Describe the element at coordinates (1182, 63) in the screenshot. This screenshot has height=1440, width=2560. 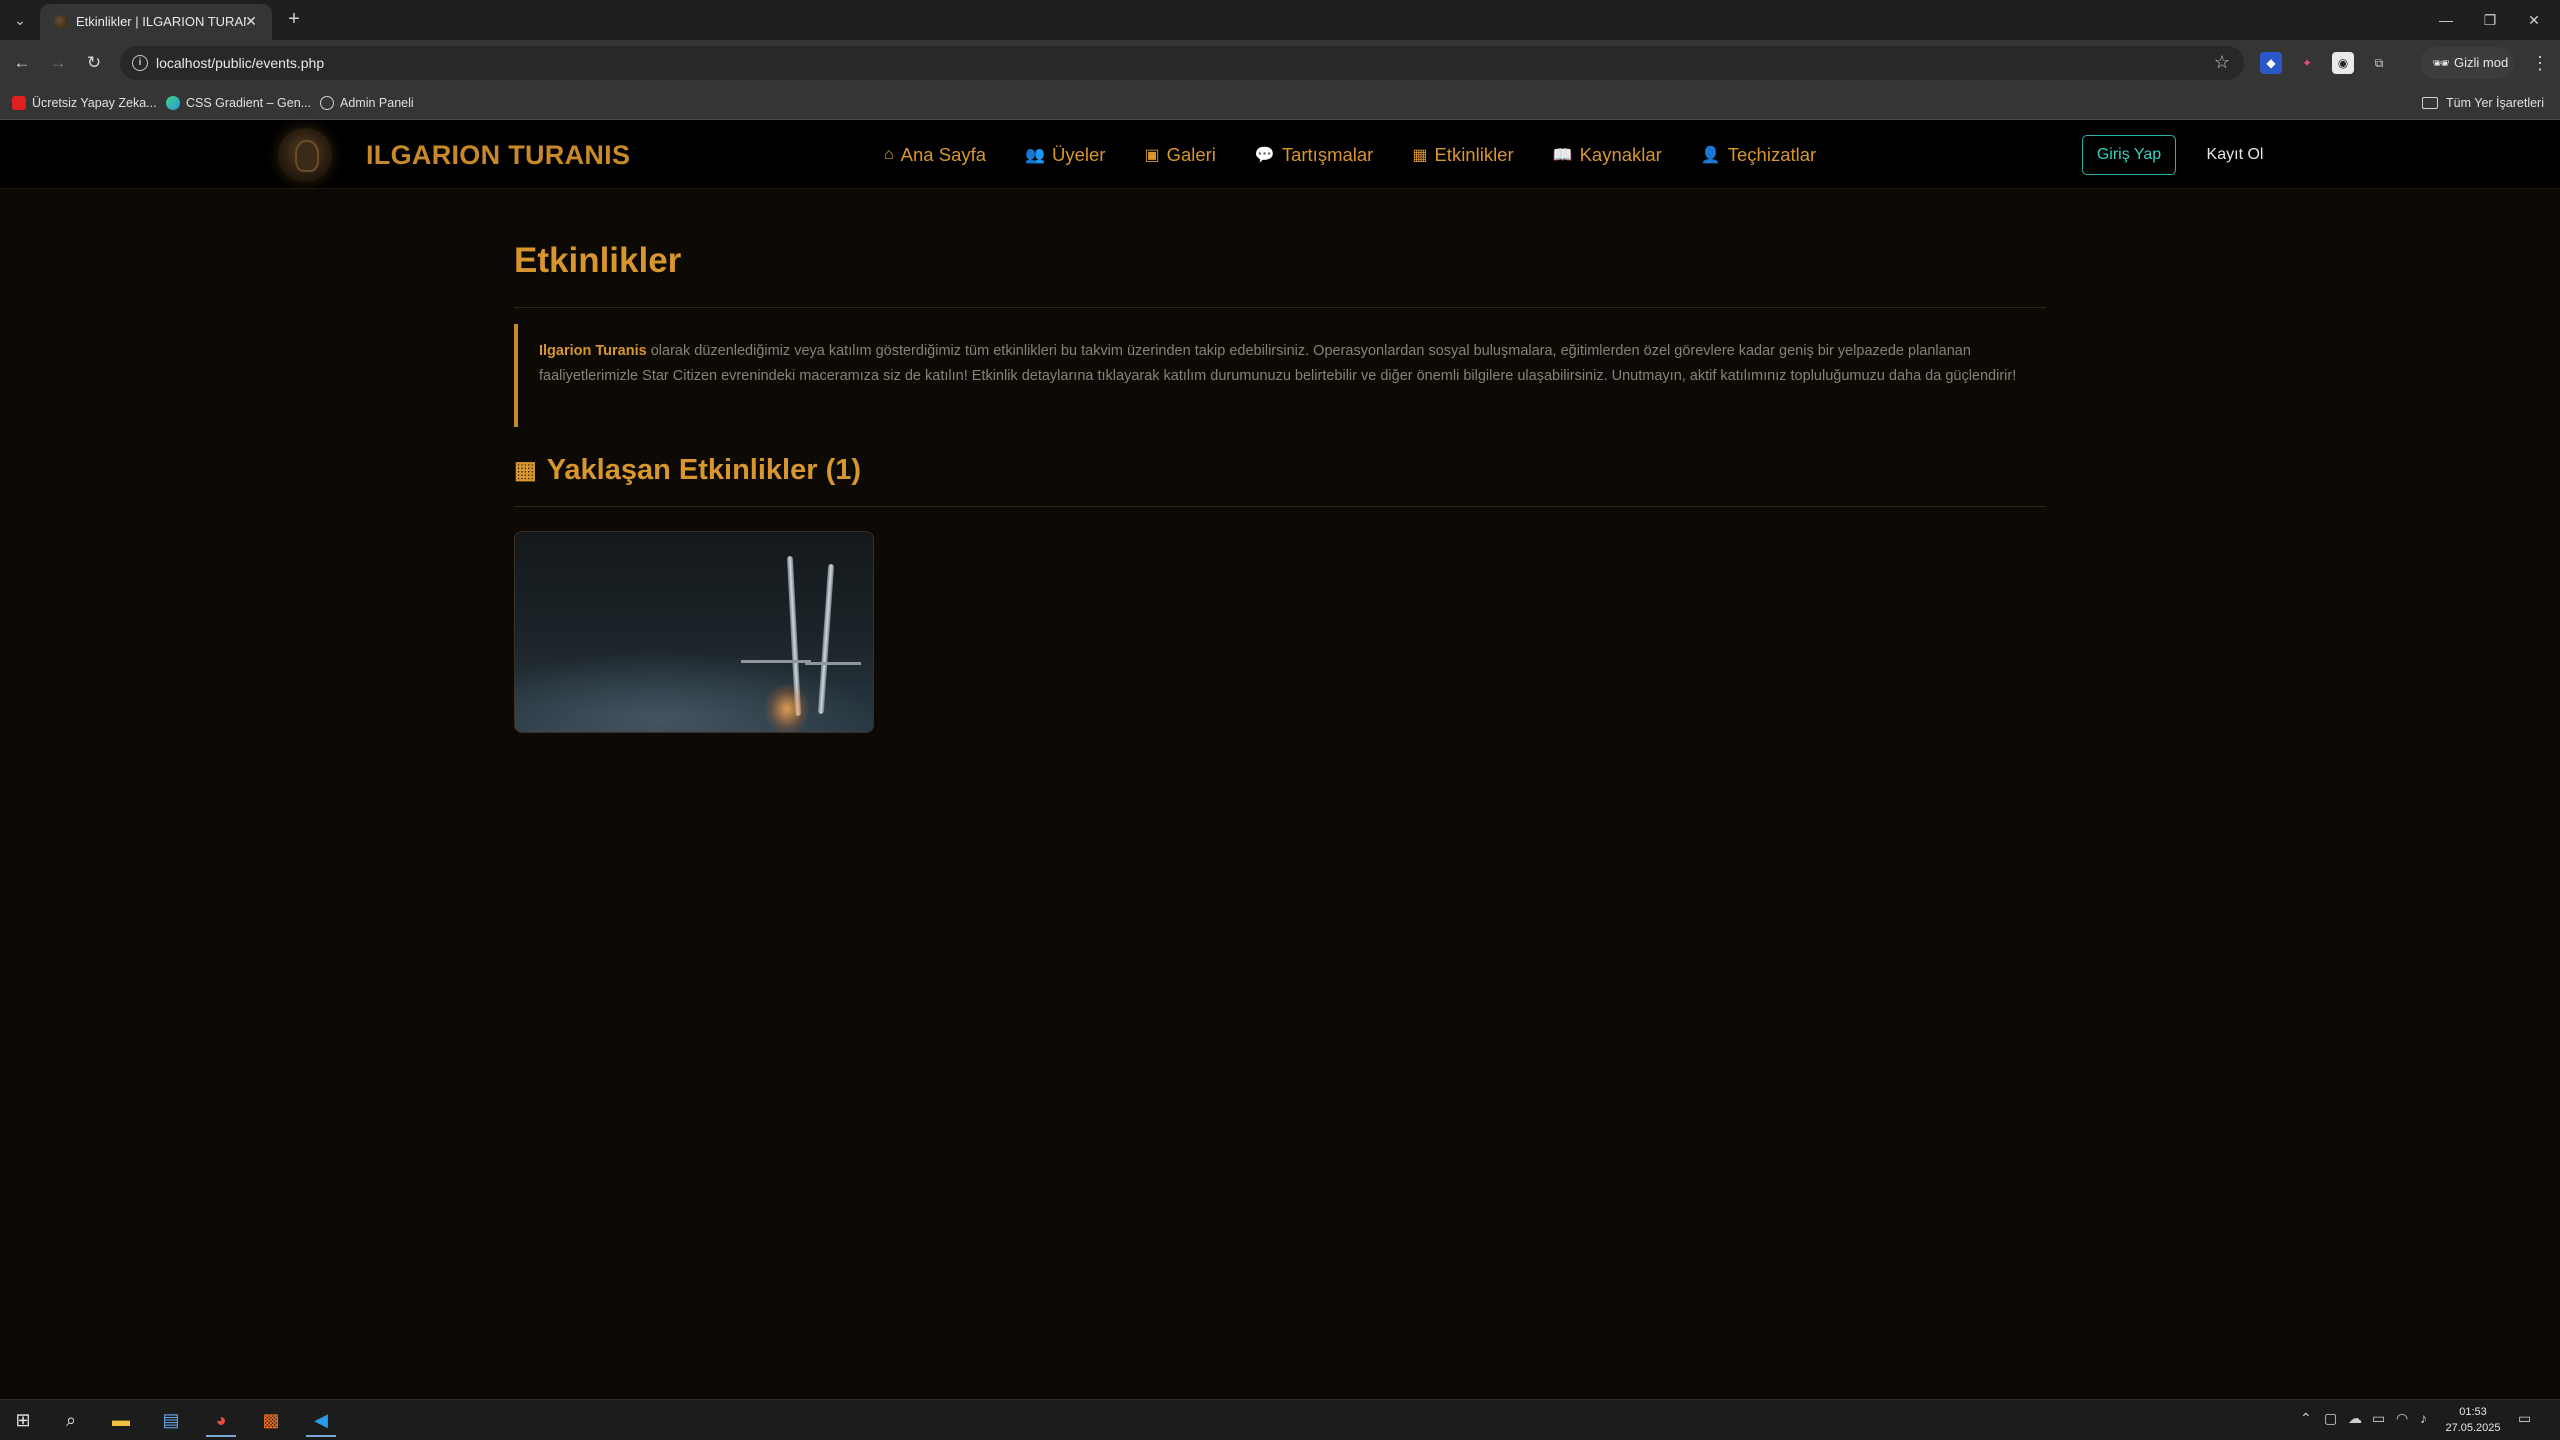
I see `address-bar: i localhost/public/events.php ☆` at that location.